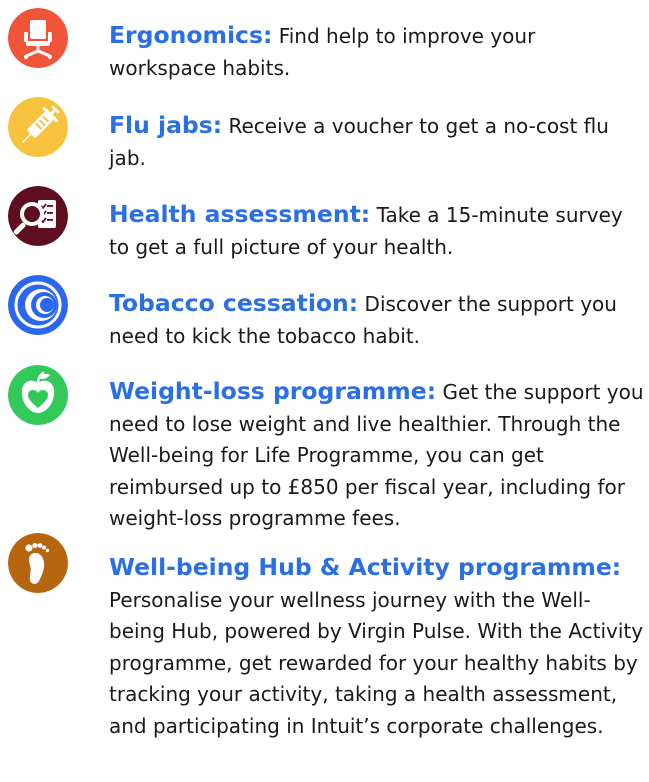 Image resolution: width=649 pixels, height=782 pixels. What do you see at coordinates (38, 563) in the screenshot?
I see `footprint-icon` at bounding box center [38, 563].